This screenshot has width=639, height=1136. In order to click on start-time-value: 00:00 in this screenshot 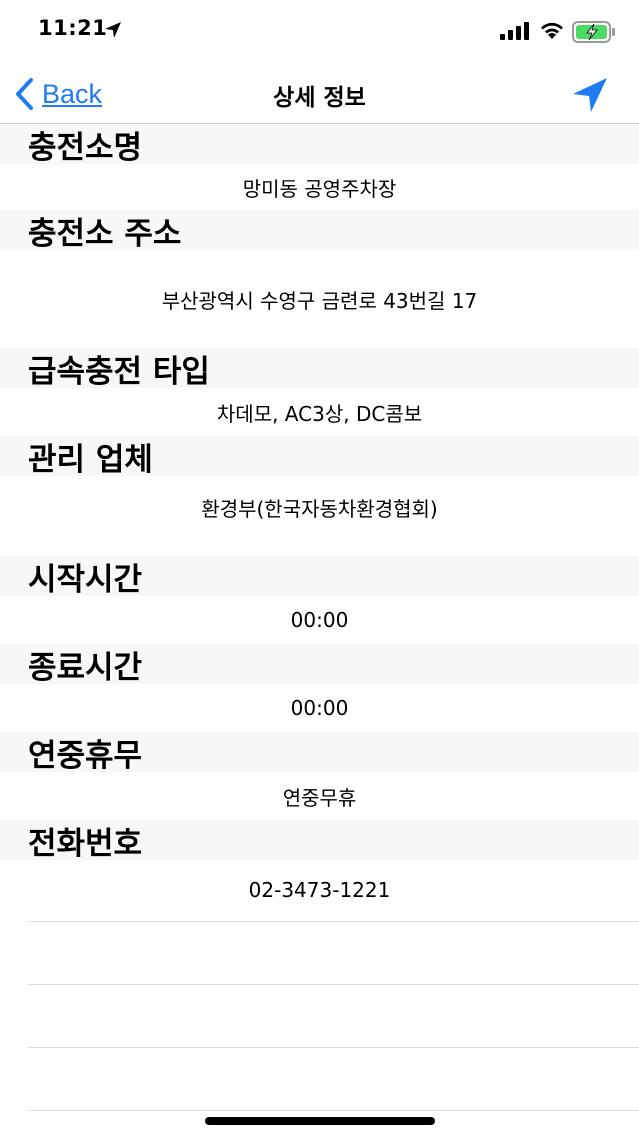, I will do `click(319, 620)`.